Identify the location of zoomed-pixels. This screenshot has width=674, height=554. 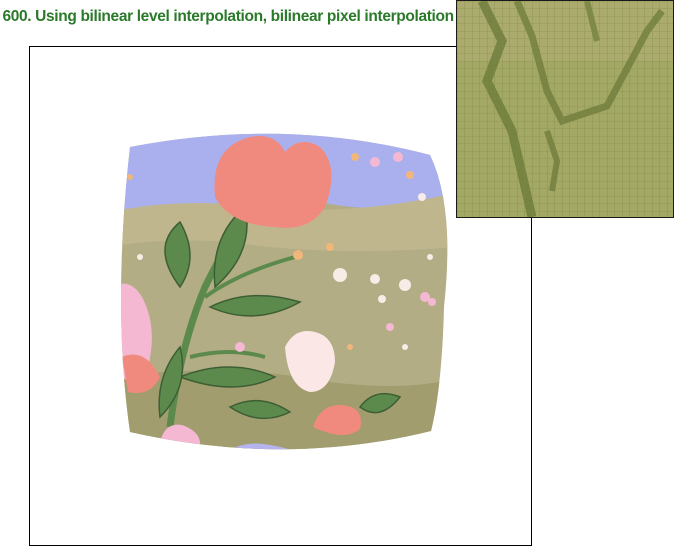
(565, 109).